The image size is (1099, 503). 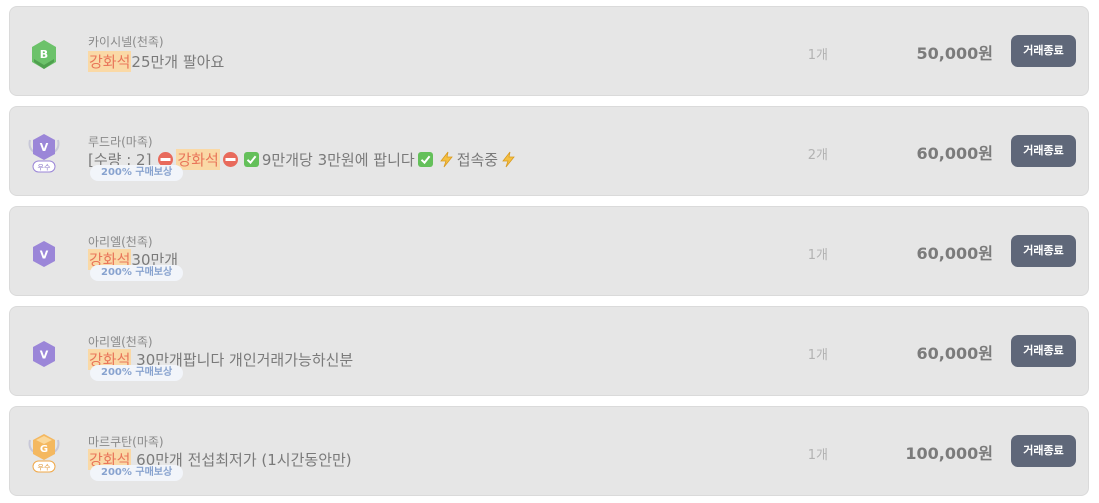 I want to click on svg-text: B, so click(x=44, y=54).